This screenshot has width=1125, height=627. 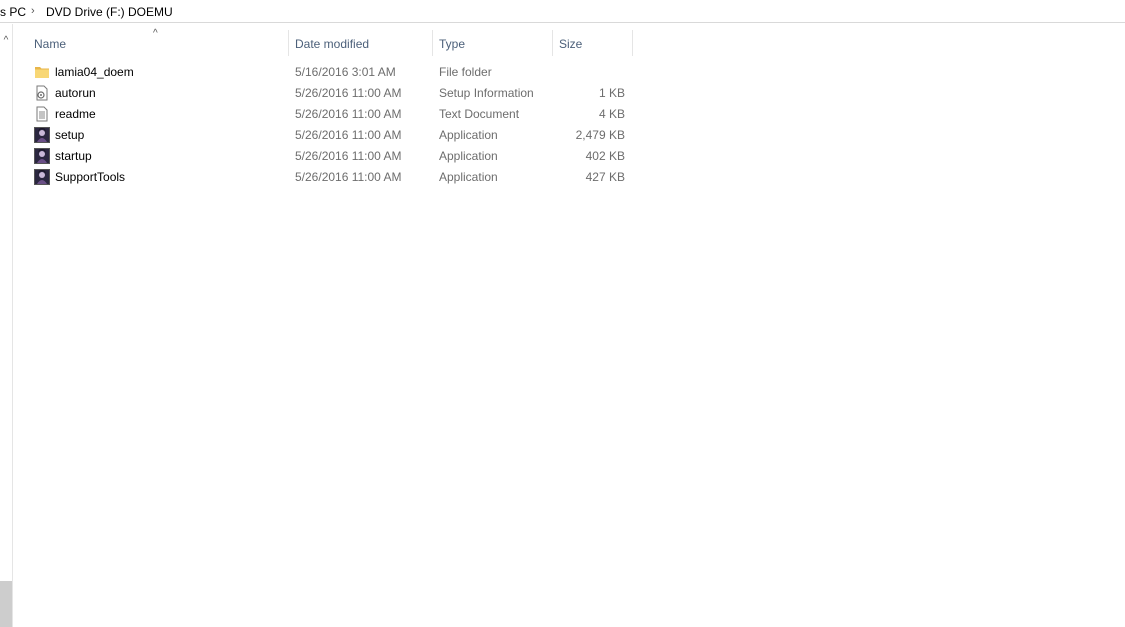 What do you see at coordinates (452, 44) in the screenshot?
I see `column-header-type-label: Type` at bounding box center [452, 44].